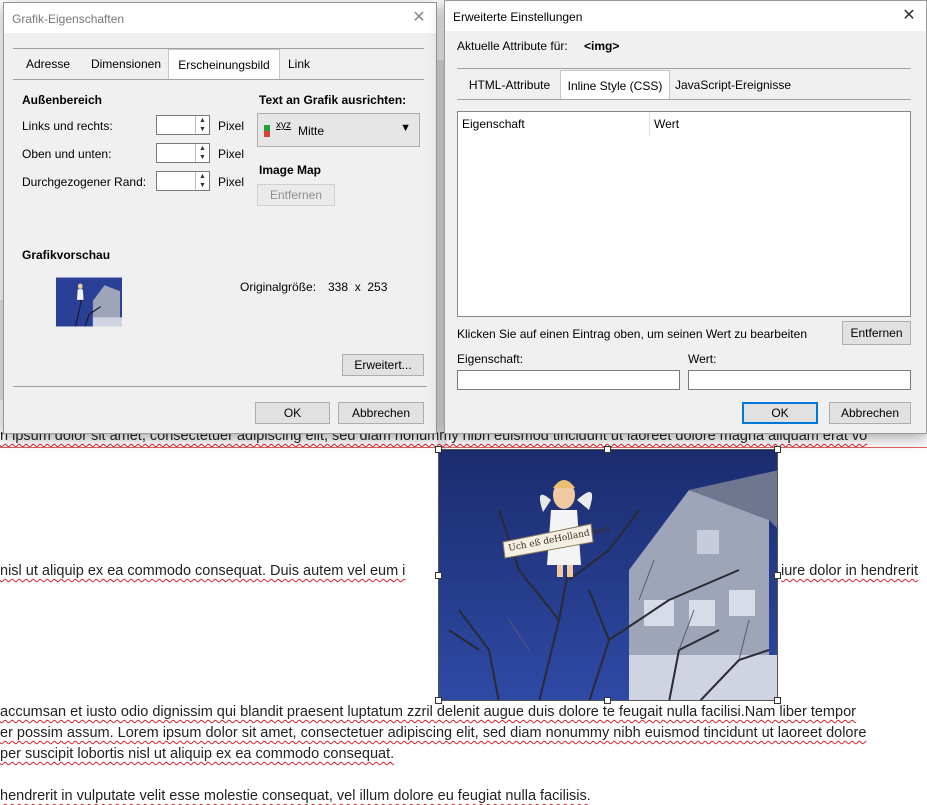 The height and width of the screenshot is (805, 927). What do you see at coordinates (876, 333) in the screenshot?
I see `remove-entry-button: Entfernen` at bounding box center [876, 333].